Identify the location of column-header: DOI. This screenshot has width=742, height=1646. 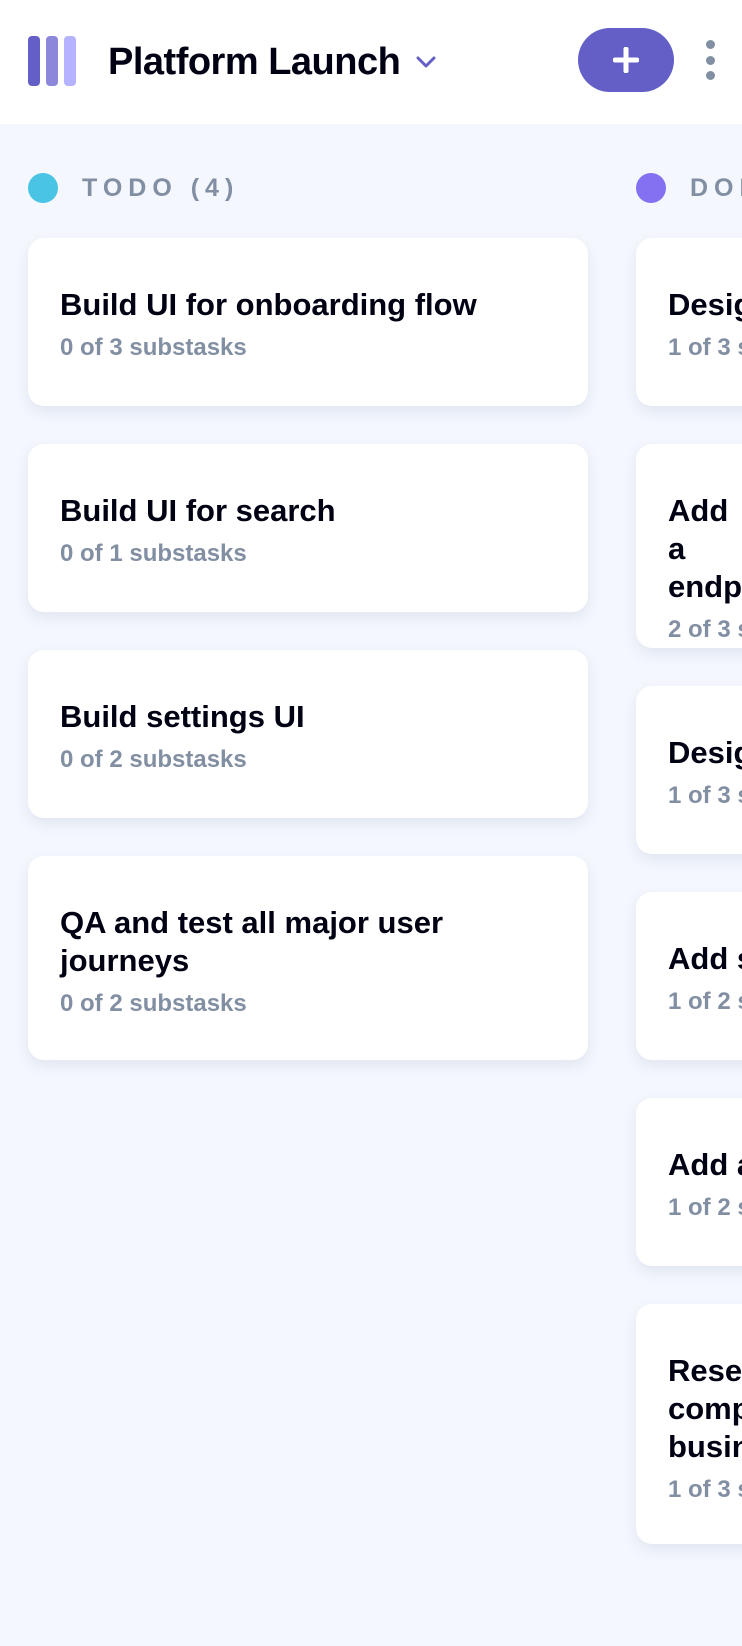
(689, 188).